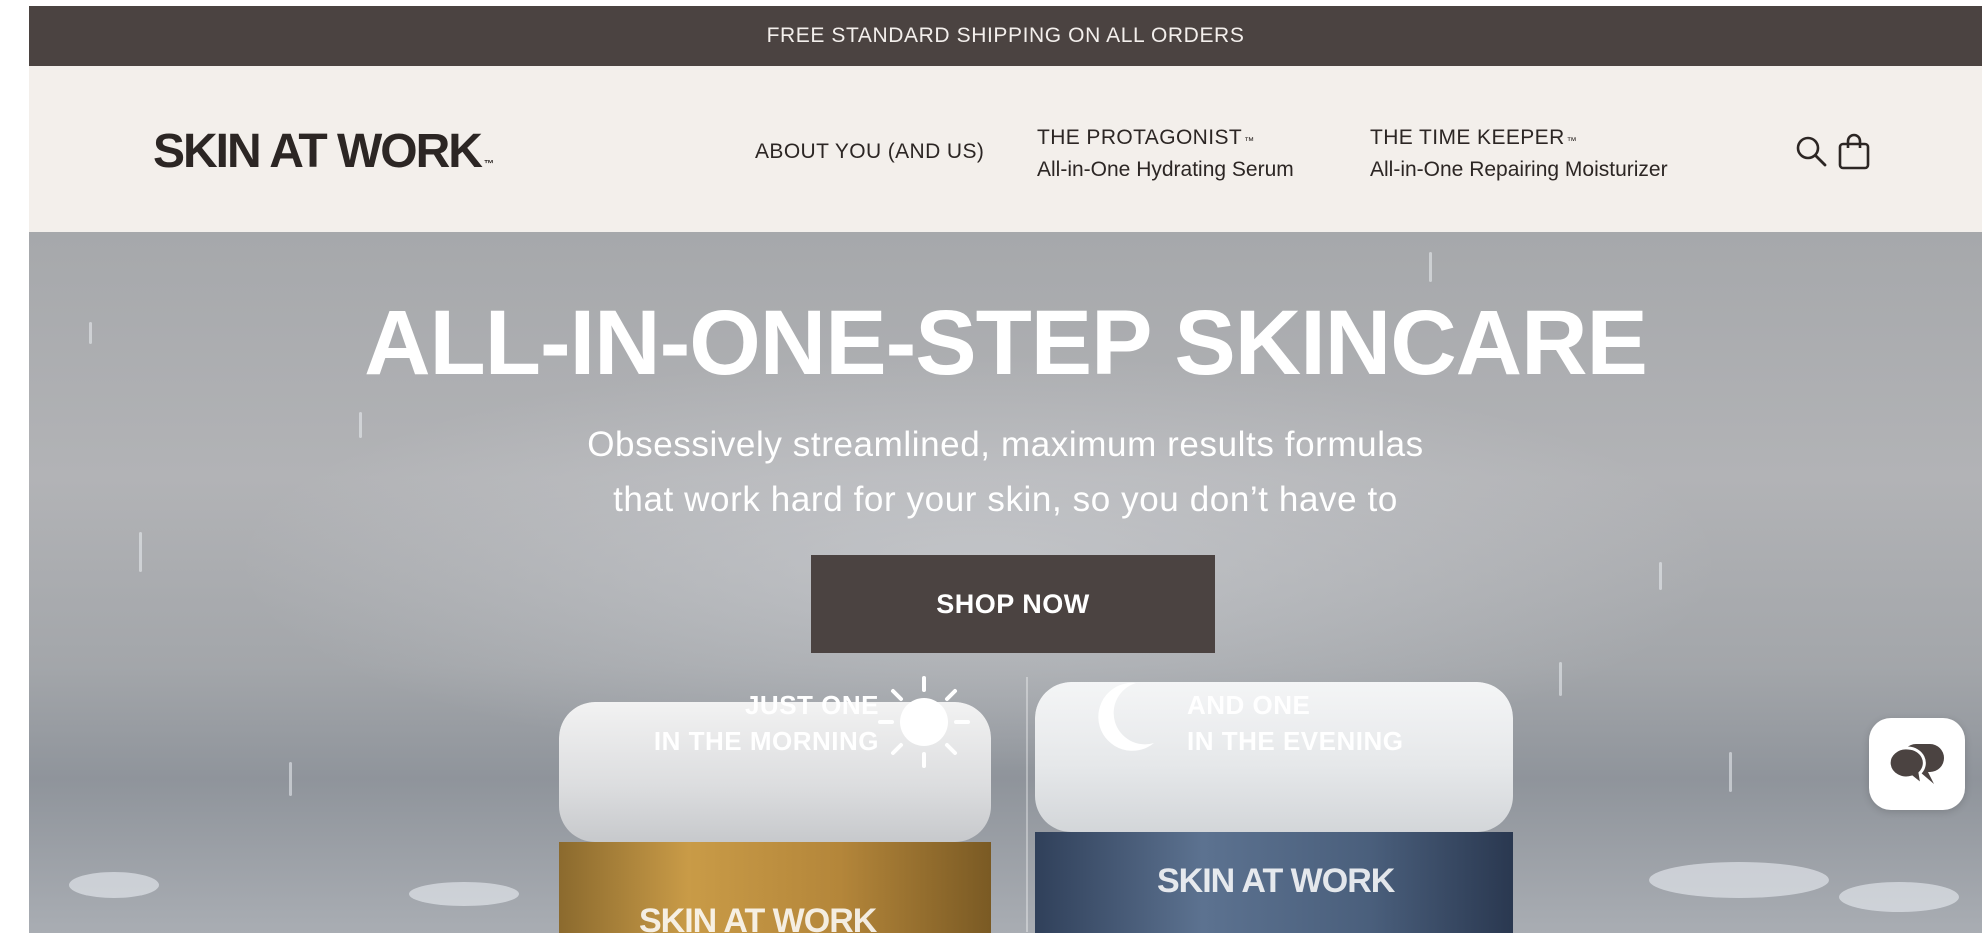 The image size is (1982, 933). What do you see at coordinates (1572, 141) in the screenshot?
I see `nav-time-keeper-tm: ™` at bounding box center [1572, 141].